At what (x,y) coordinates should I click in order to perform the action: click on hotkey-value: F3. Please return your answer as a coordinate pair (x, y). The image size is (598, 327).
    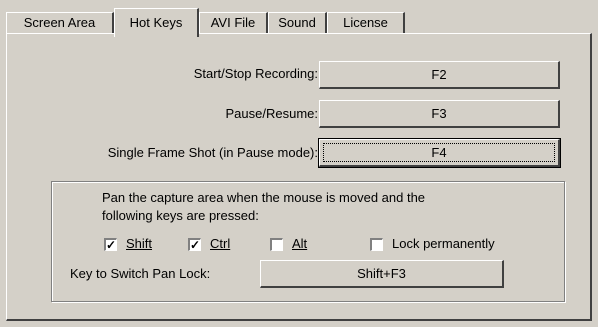
    Looking at the image, I should click on (439, 113).